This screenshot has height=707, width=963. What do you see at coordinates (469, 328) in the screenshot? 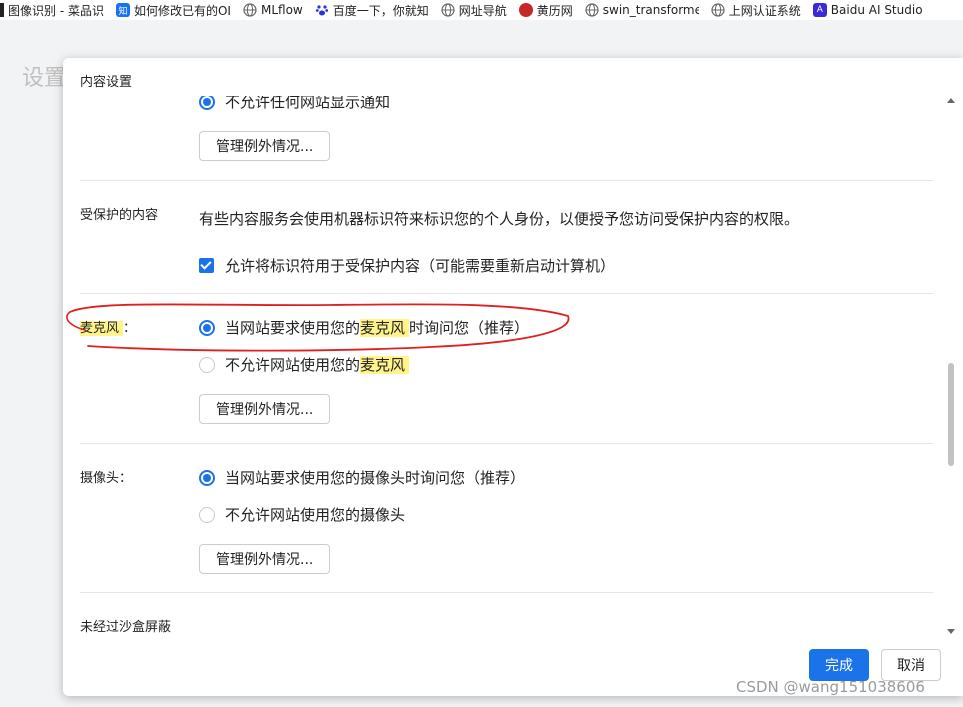
I see `option-text: 时询问您（推荐）` at bounding box center [469, 328].